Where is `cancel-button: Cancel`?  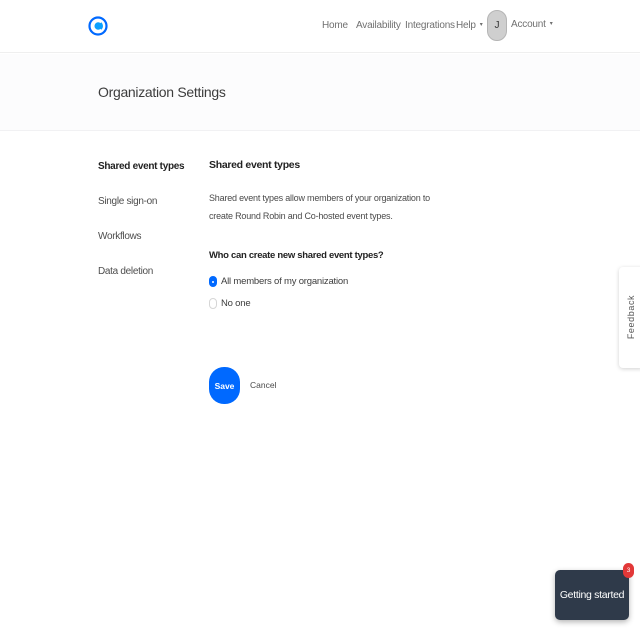 cancel-button: Cancel is located at coordinates (263, 385).